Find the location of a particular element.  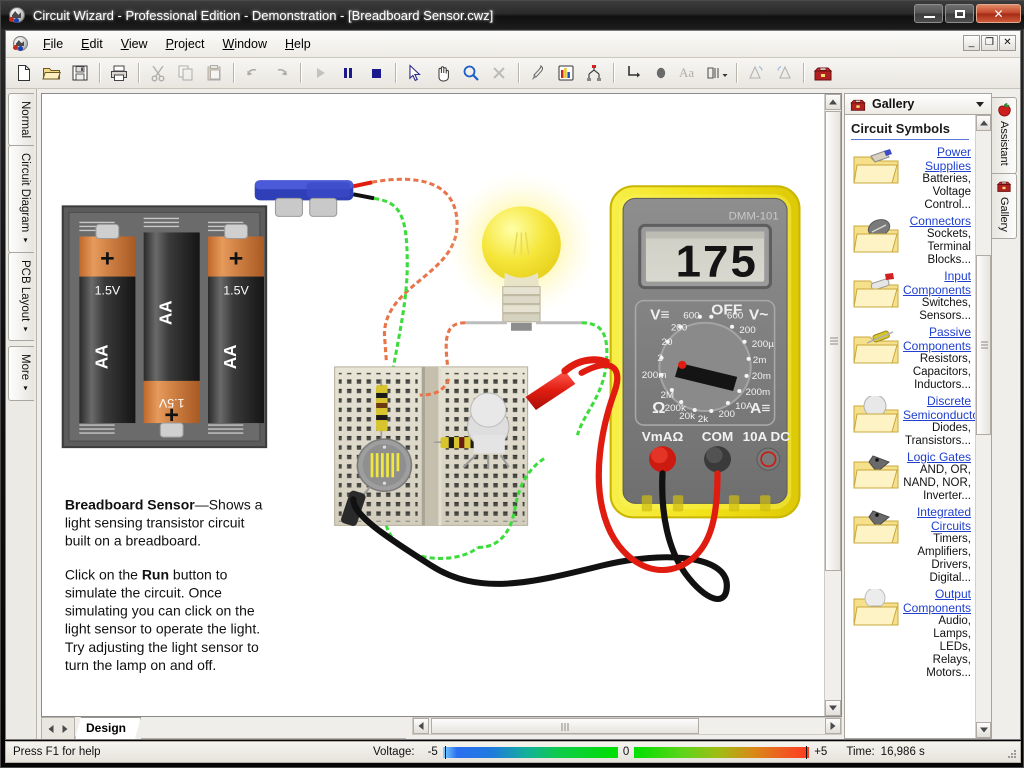

probe-tool-button is located at coordinates (538, 73).